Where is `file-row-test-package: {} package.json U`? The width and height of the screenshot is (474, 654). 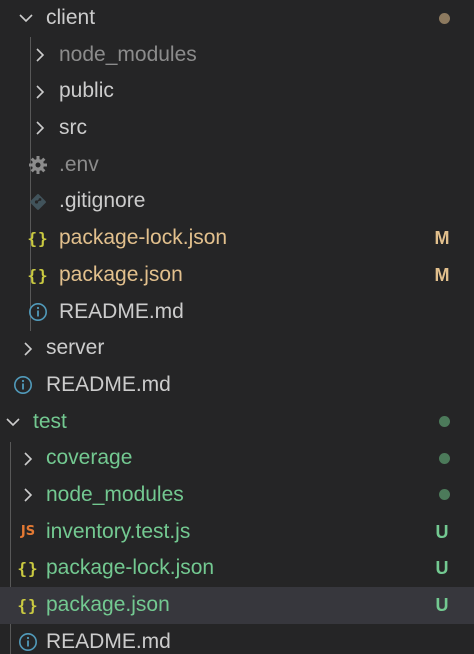
file-row-test-package: {} package.json U is located at coordinates (237, 605).